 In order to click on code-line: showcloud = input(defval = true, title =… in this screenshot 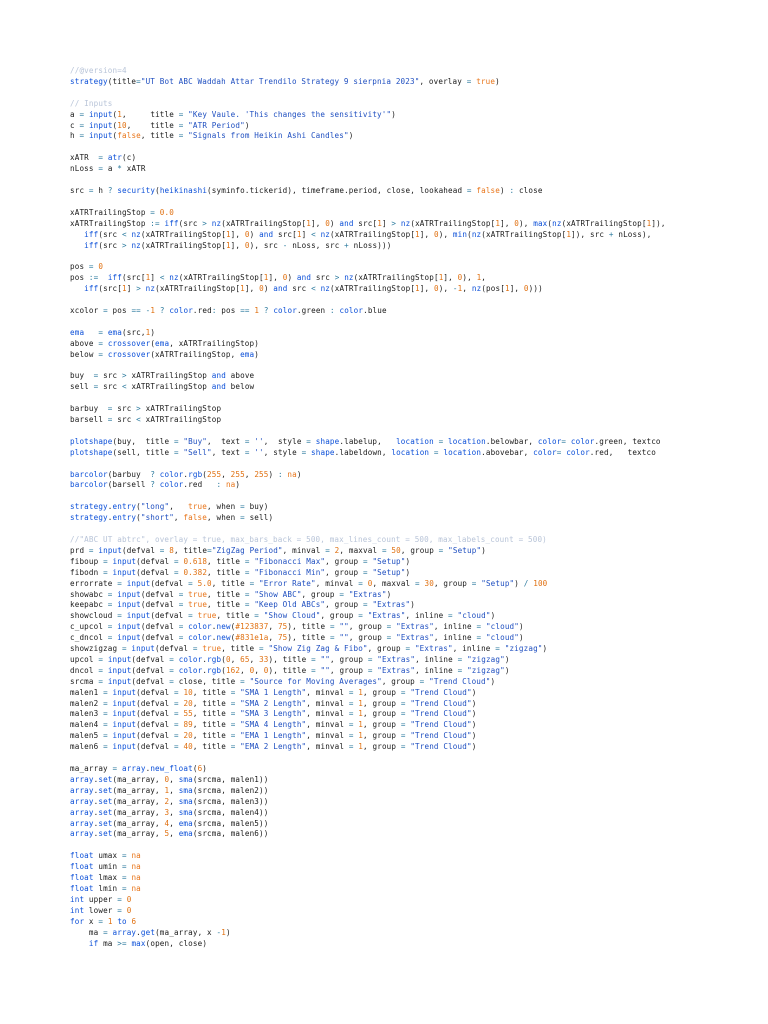, I will do `click(283, 616)`.